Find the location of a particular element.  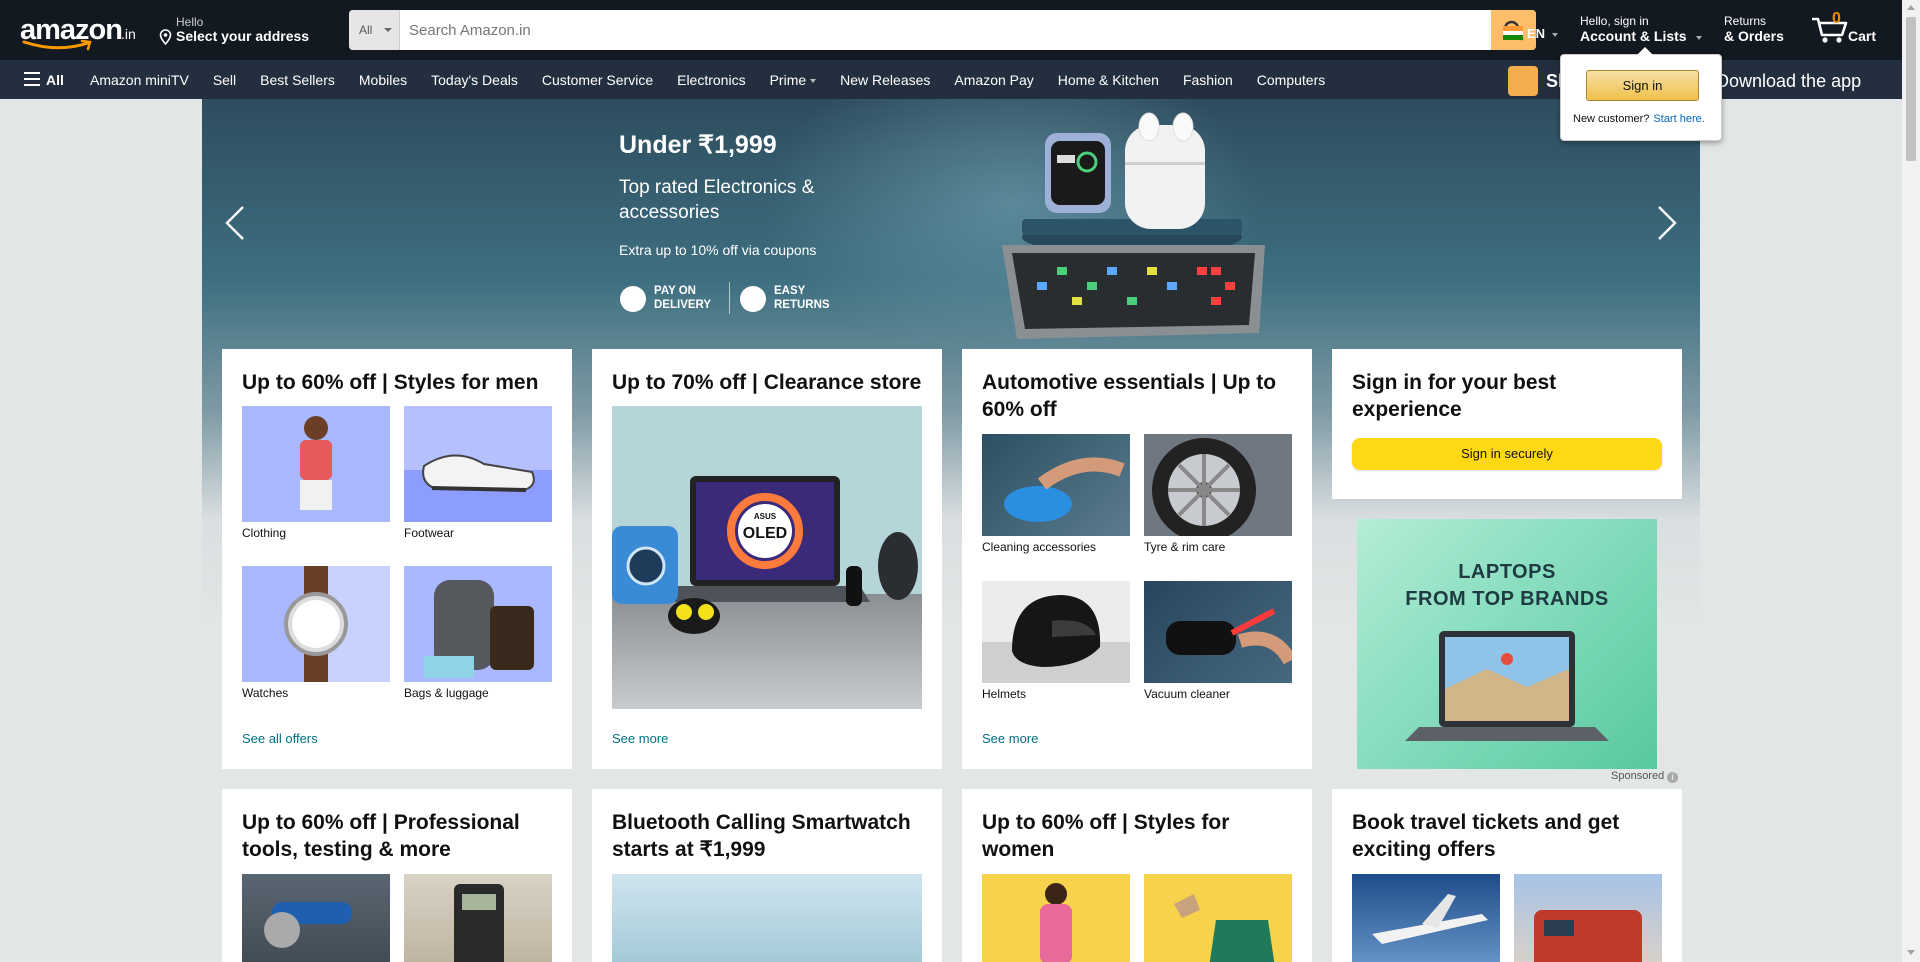

airplane-image is located at coordinates (1426, 918).